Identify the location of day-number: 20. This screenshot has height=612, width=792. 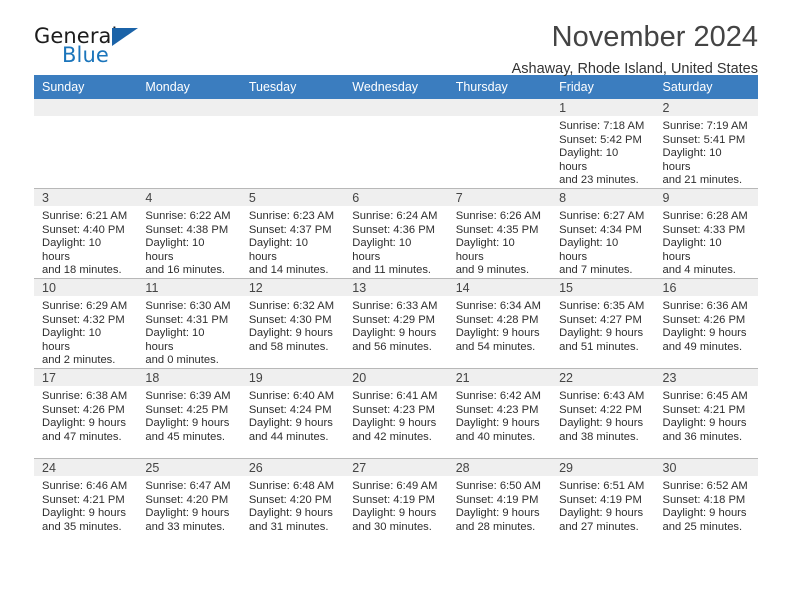
(396, 377).